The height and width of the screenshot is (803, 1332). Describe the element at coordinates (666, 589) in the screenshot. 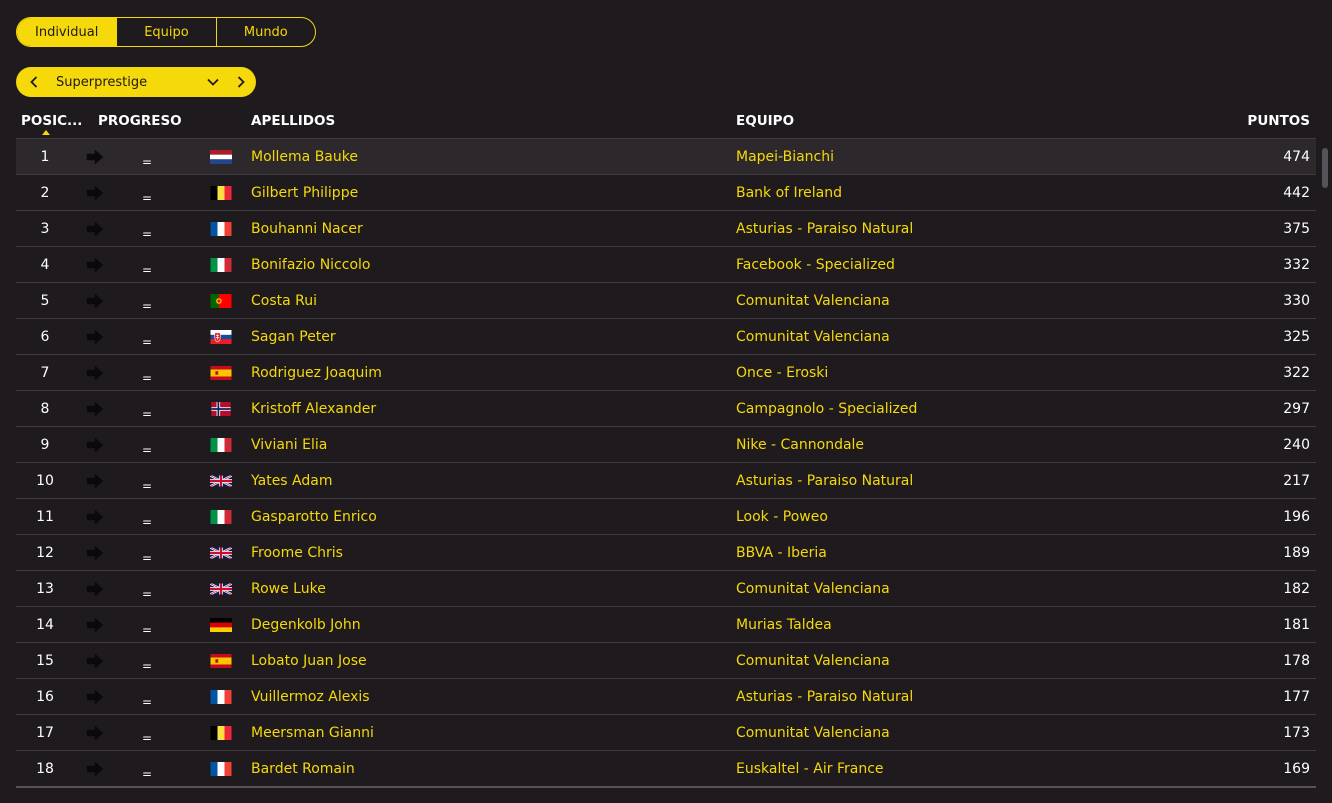

I see `table-row: 13 = Rowe Luke Comunitat Valenciana 182` at that location.